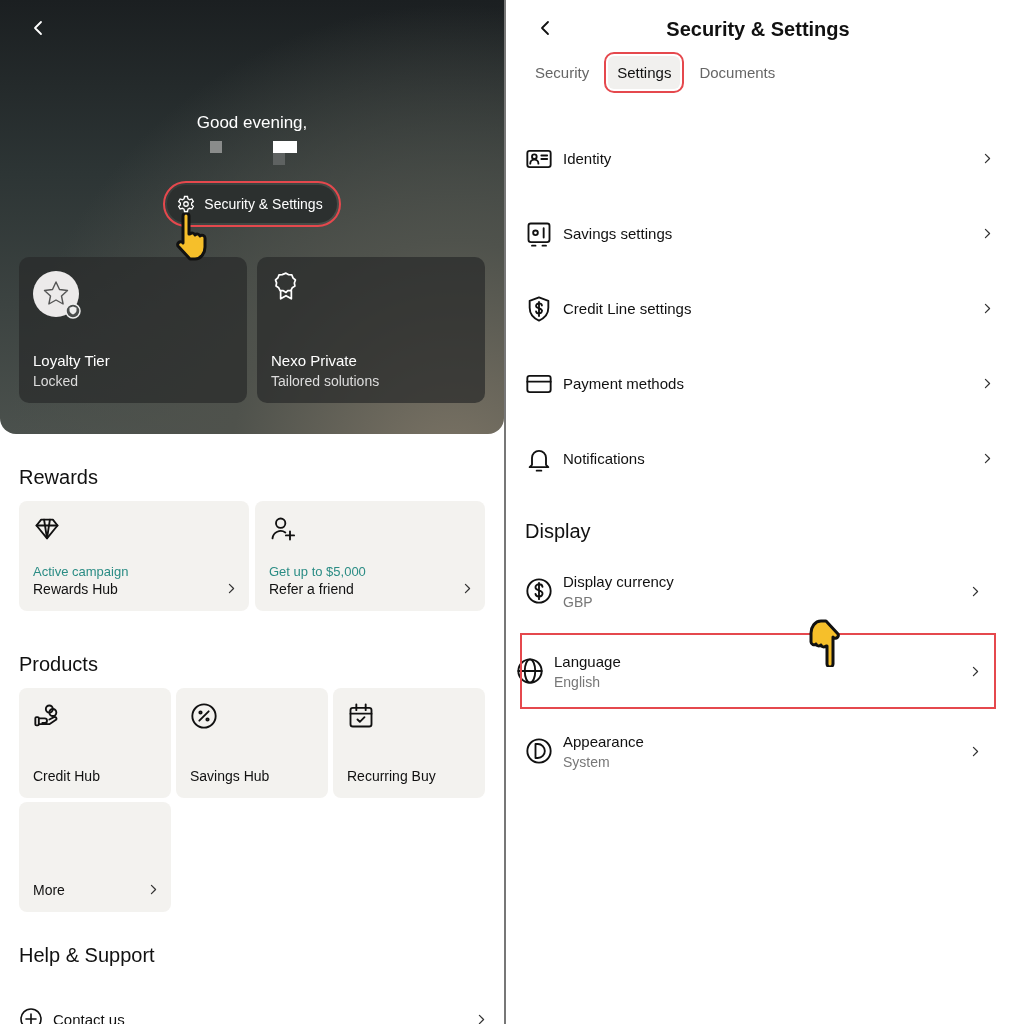  What do you see at coordinates (134, 556) in the screenshot?
I see `reward-card: Active campaign Rewards Hub` at bounding box center [134, 556].